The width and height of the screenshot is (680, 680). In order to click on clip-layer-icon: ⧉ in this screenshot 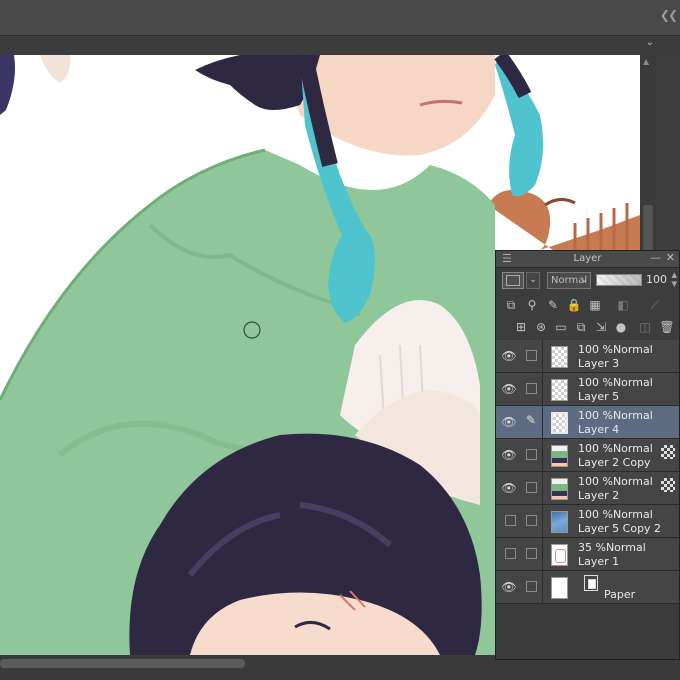, I will do `click(511, 305)`.